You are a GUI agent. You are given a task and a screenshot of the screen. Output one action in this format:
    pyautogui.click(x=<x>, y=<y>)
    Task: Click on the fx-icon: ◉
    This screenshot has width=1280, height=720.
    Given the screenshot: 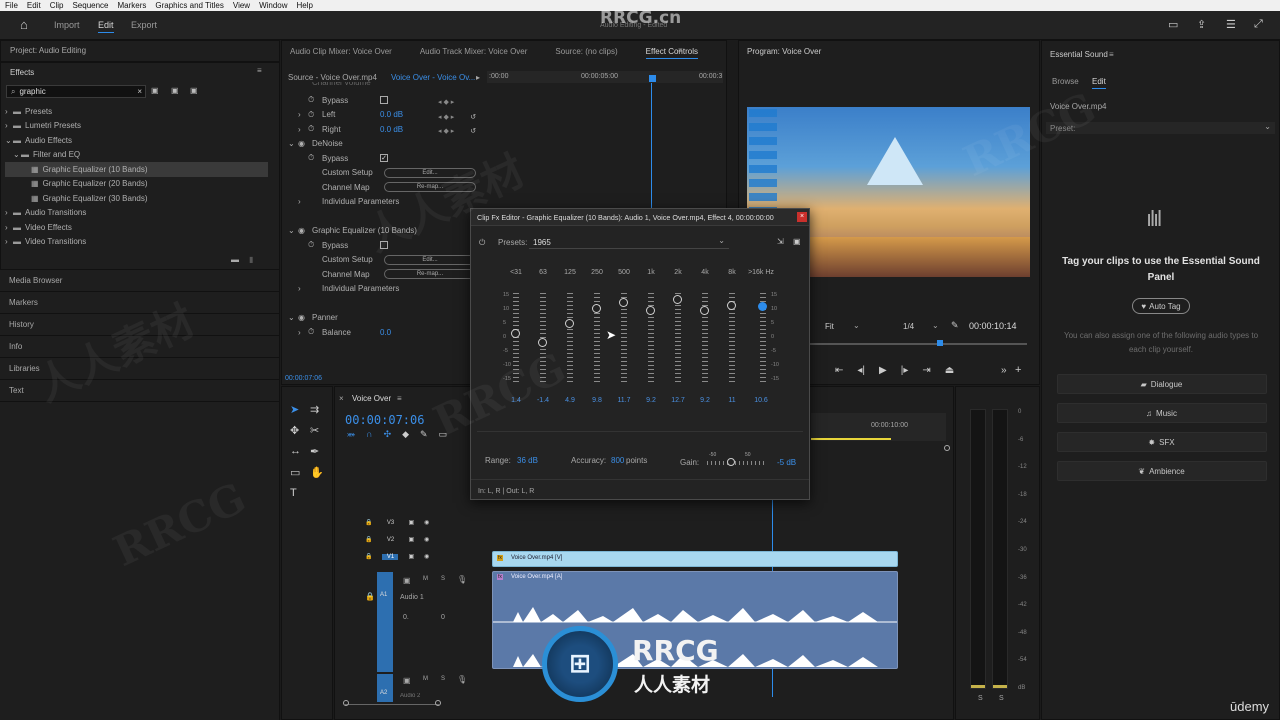 What is the action you would take?
    pyautogui.click(x=305, y=317)
    